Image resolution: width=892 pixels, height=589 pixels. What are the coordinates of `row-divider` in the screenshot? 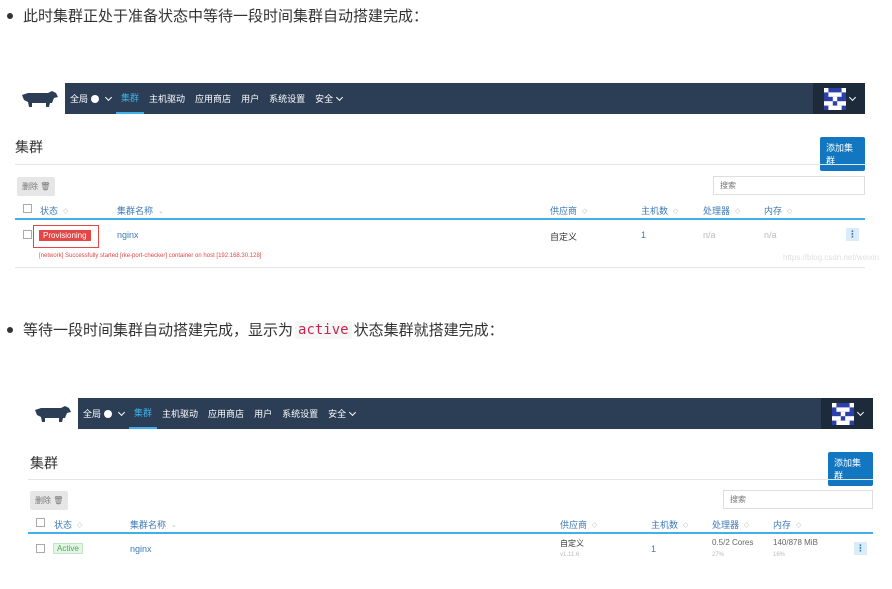 It's located at (440, 267).